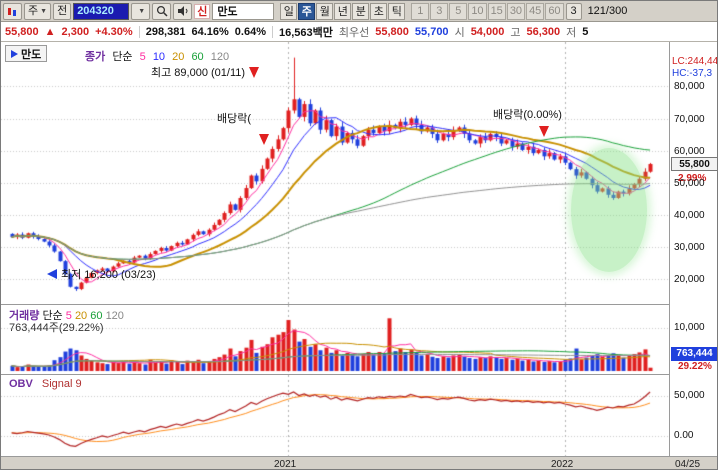  I want to click on search-icon, so click(162, 11).